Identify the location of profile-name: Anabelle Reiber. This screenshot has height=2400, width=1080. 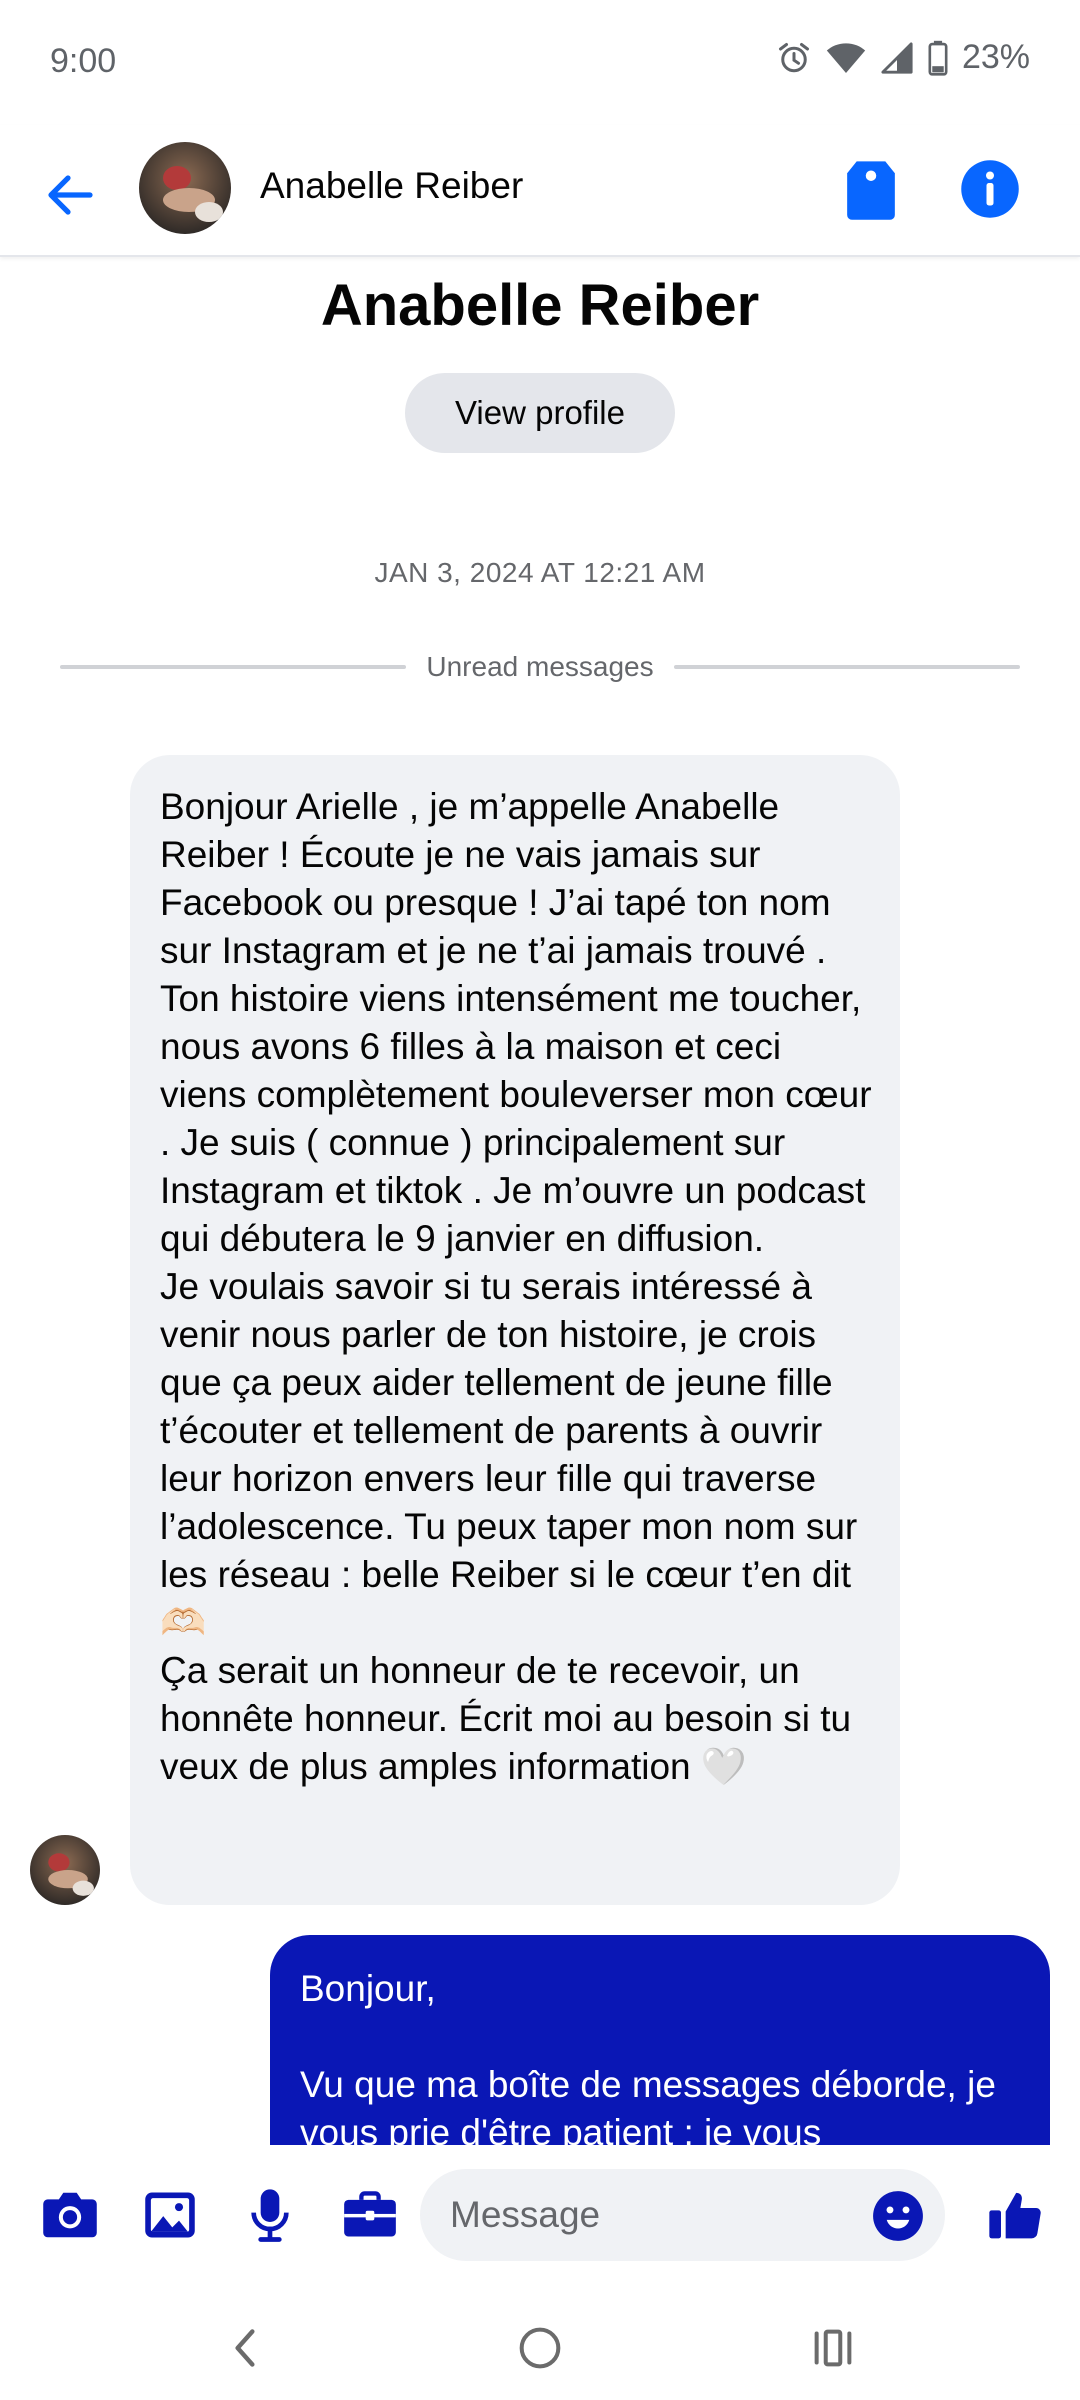
(540, 305).